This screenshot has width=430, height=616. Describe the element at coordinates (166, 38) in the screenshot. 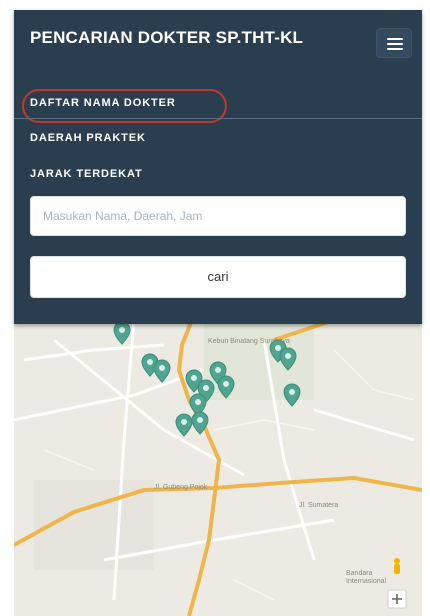

I see `brand-title: PENCARIAN DOKTER SP.THT-KL` at that location.